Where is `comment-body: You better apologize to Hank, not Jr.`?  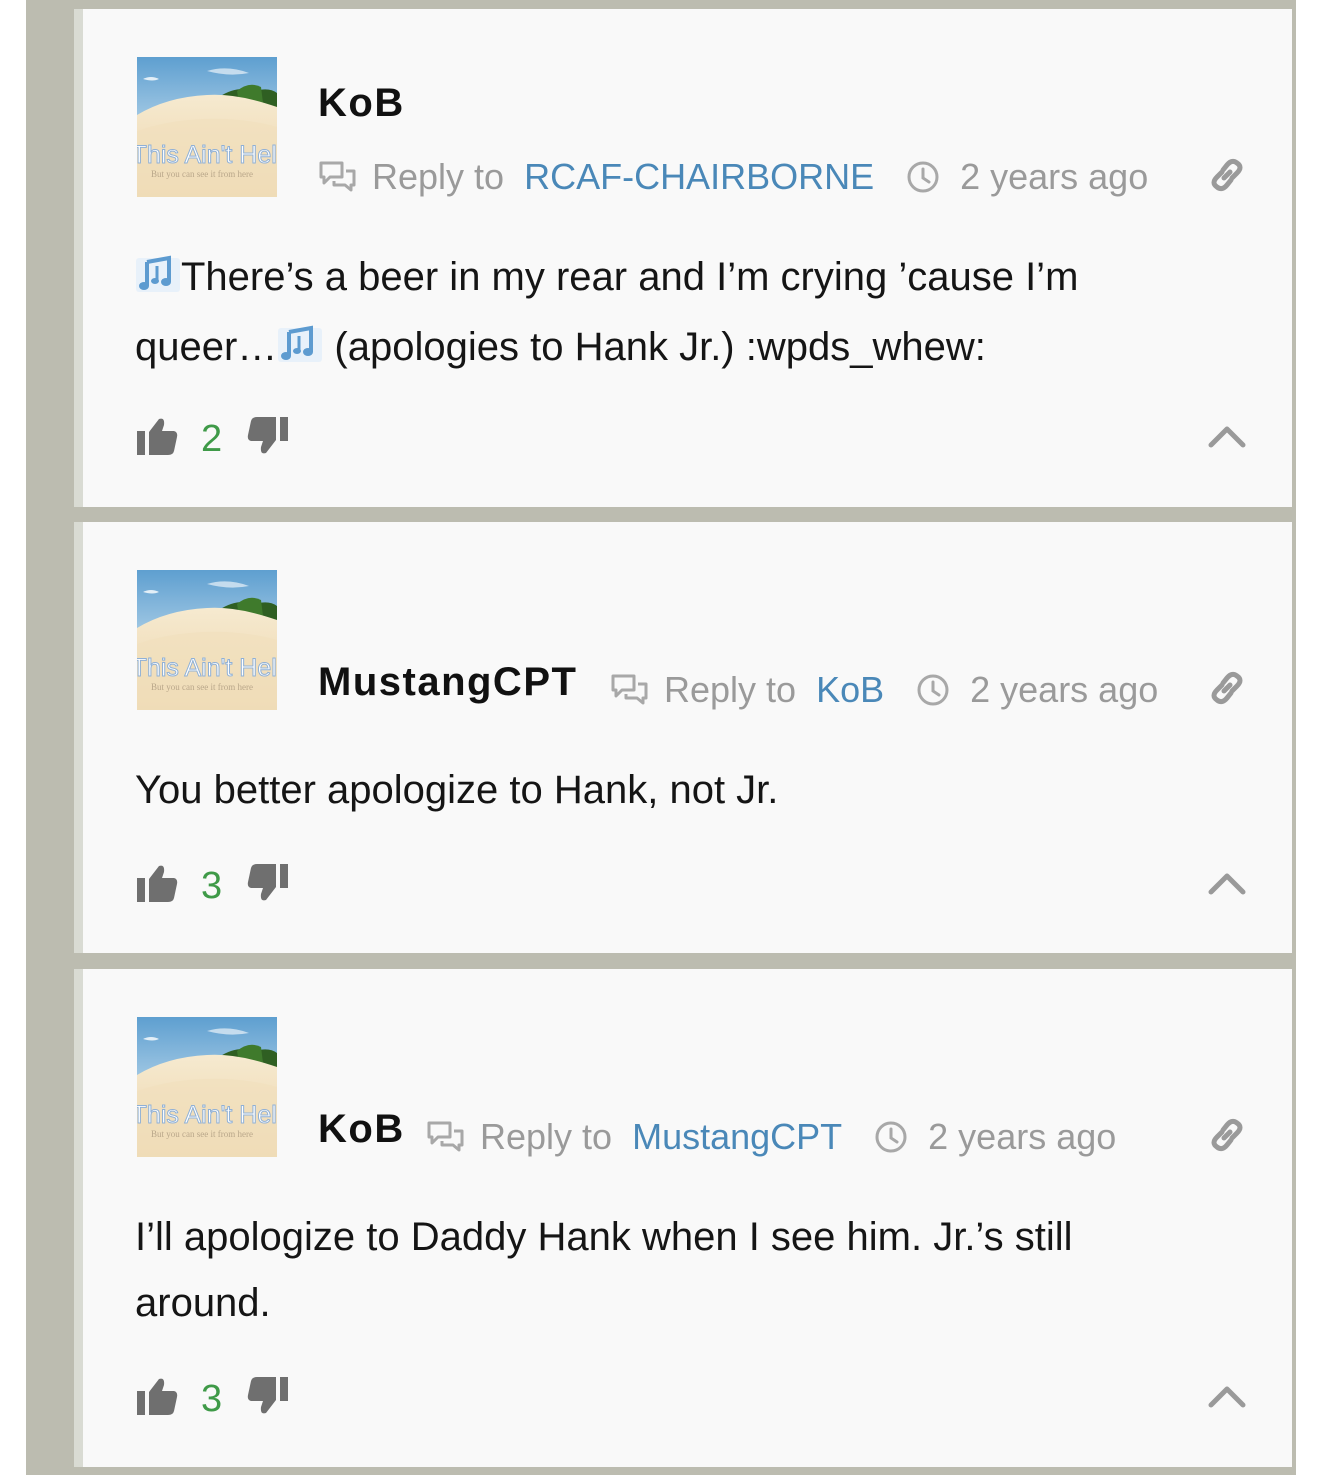 comment-body: You better apologize to Hank, not Jr. is located at coordinates (457, 790).